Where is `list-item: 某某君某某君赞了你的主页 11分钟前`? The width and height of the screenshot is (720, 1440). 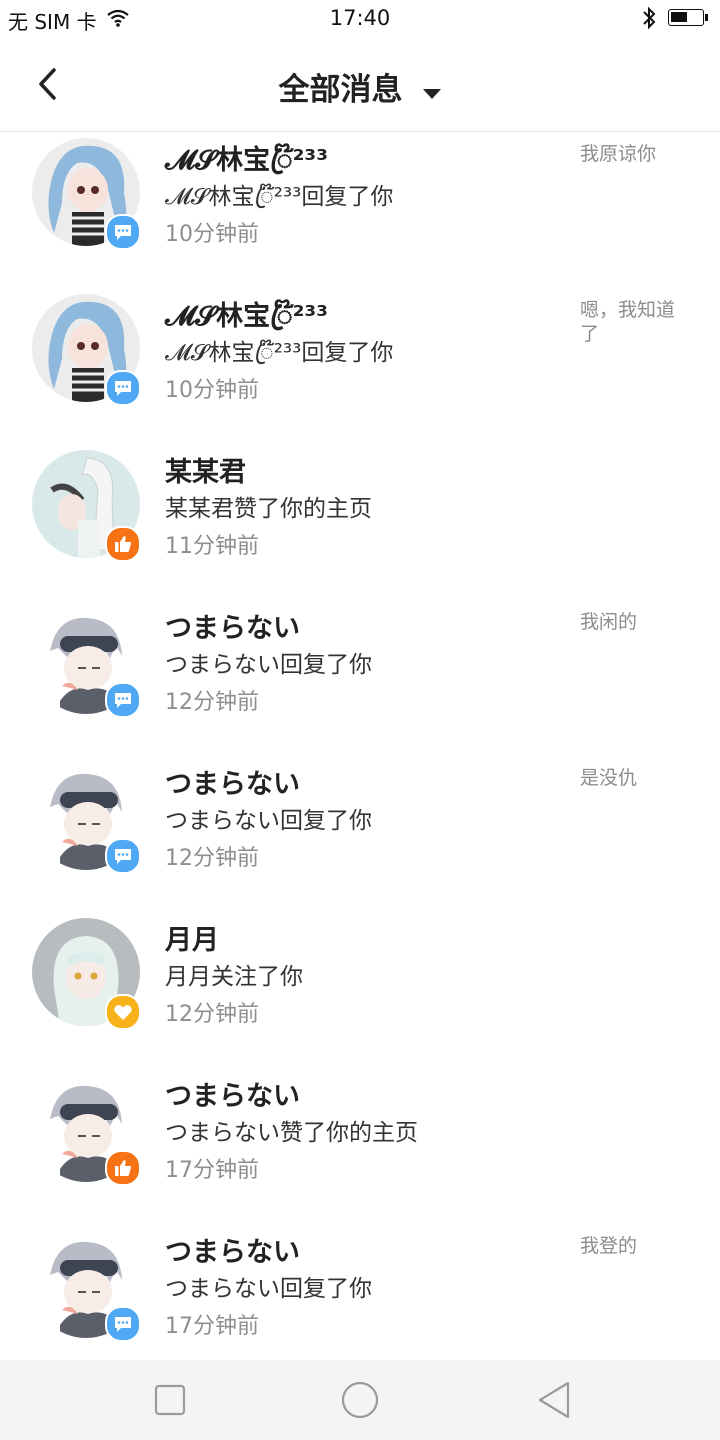 list-item: 某某君某某君赞了你的主页 11分钟前 is located at coordinates (360, 522).